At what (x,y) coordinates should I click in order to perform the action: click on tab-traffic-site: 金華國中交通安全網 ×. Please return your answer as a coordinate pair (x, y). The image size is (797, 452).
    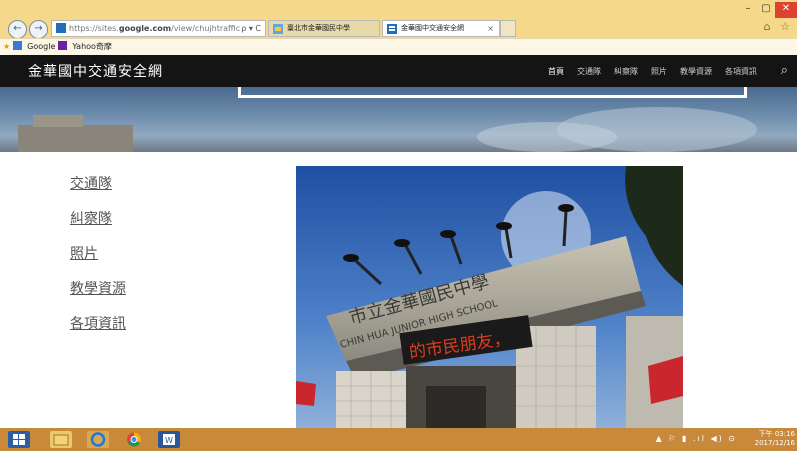
    Looking at the image, I should click on (441, 28).